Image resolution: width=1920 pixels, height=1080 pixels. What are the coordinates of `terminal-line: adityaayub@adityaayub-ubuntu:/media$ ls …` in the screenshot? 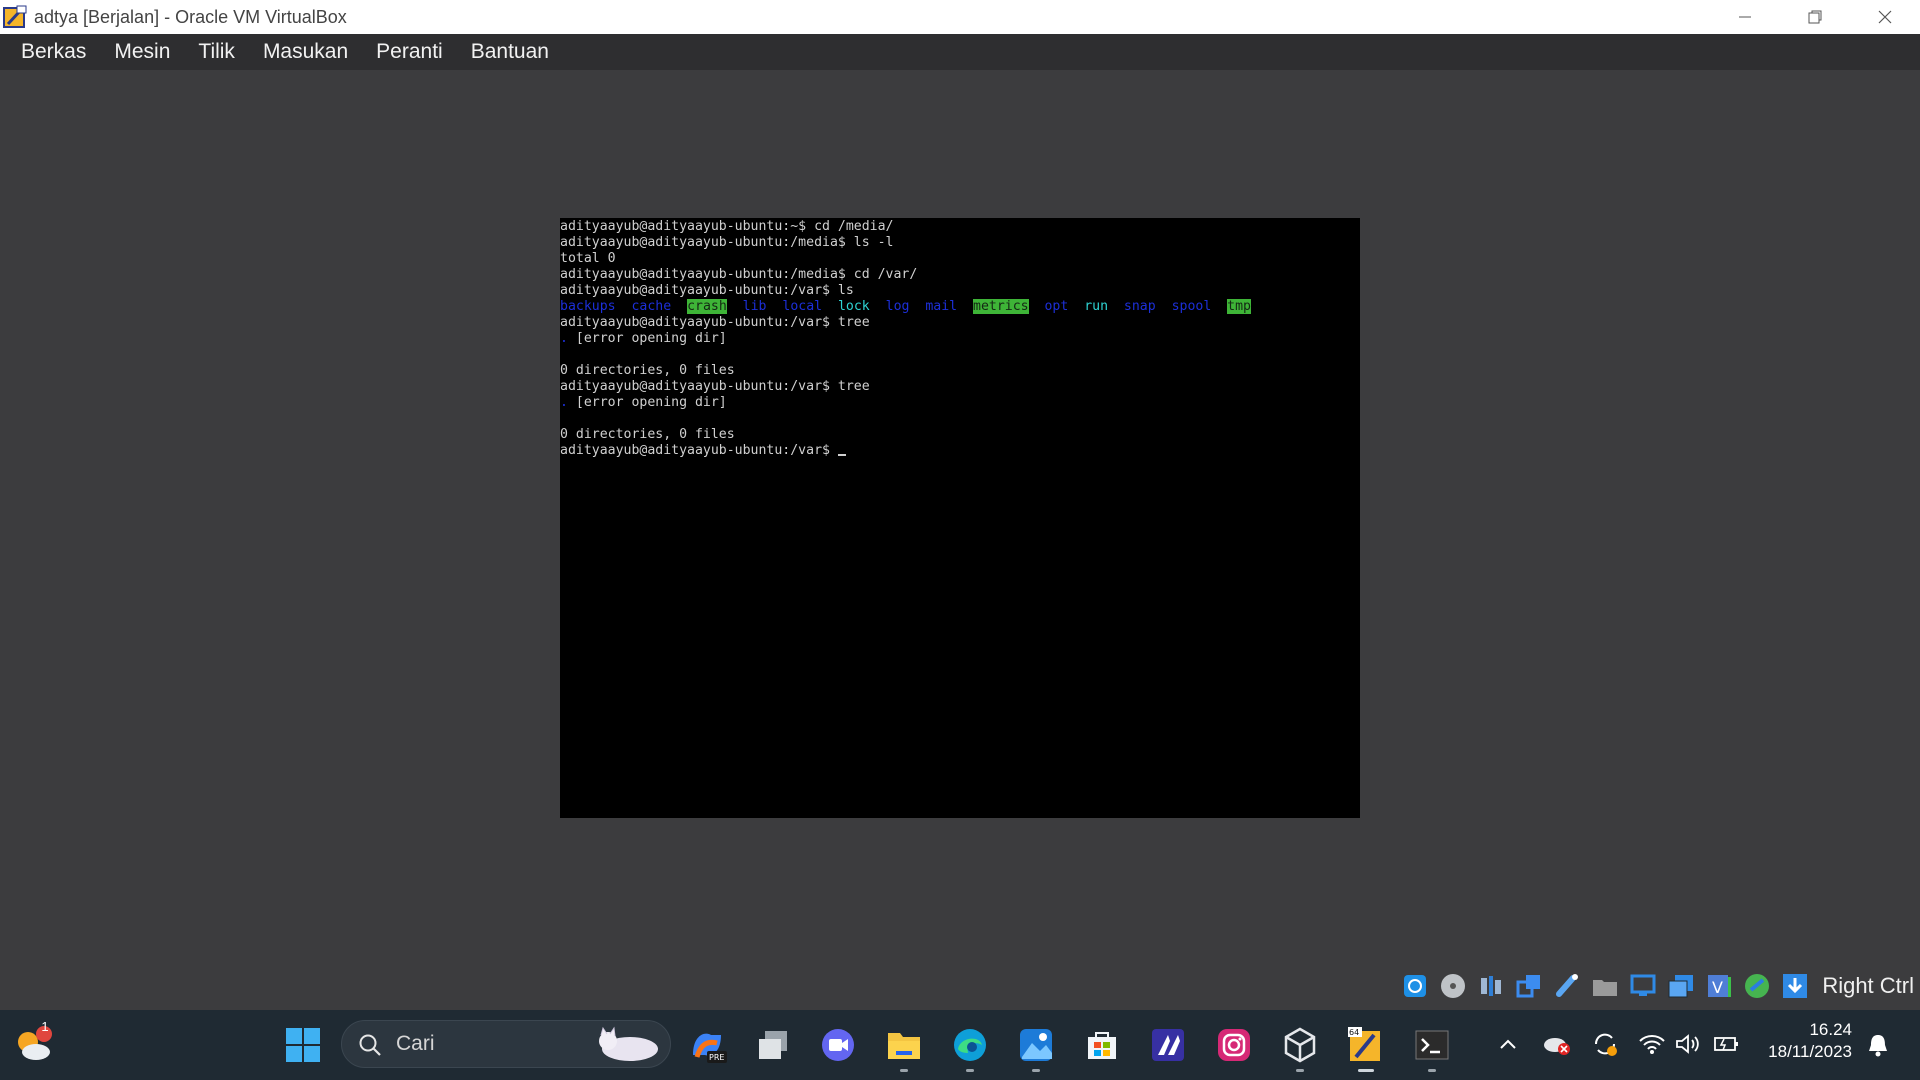 It's located at (960, 243).